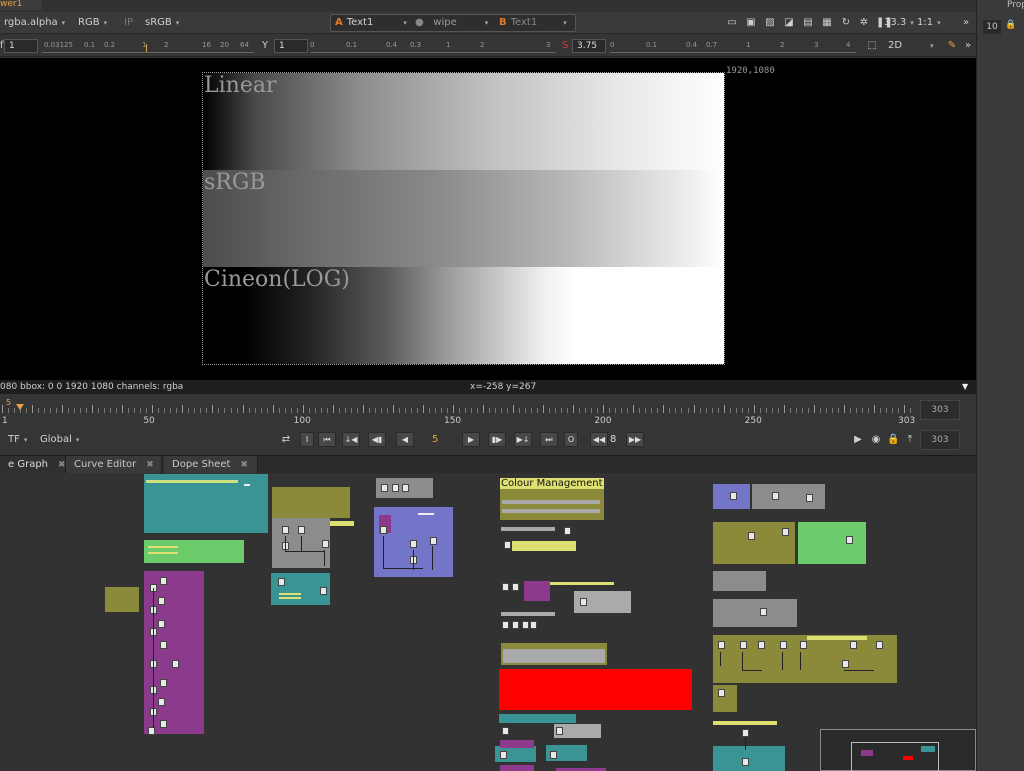 The width and height of the screenshot is (1024, 771). What do you see at coordinates (872, 46) in the screenshot?
I see `crop-icon: ⬚` at bounding box center [872, 46].